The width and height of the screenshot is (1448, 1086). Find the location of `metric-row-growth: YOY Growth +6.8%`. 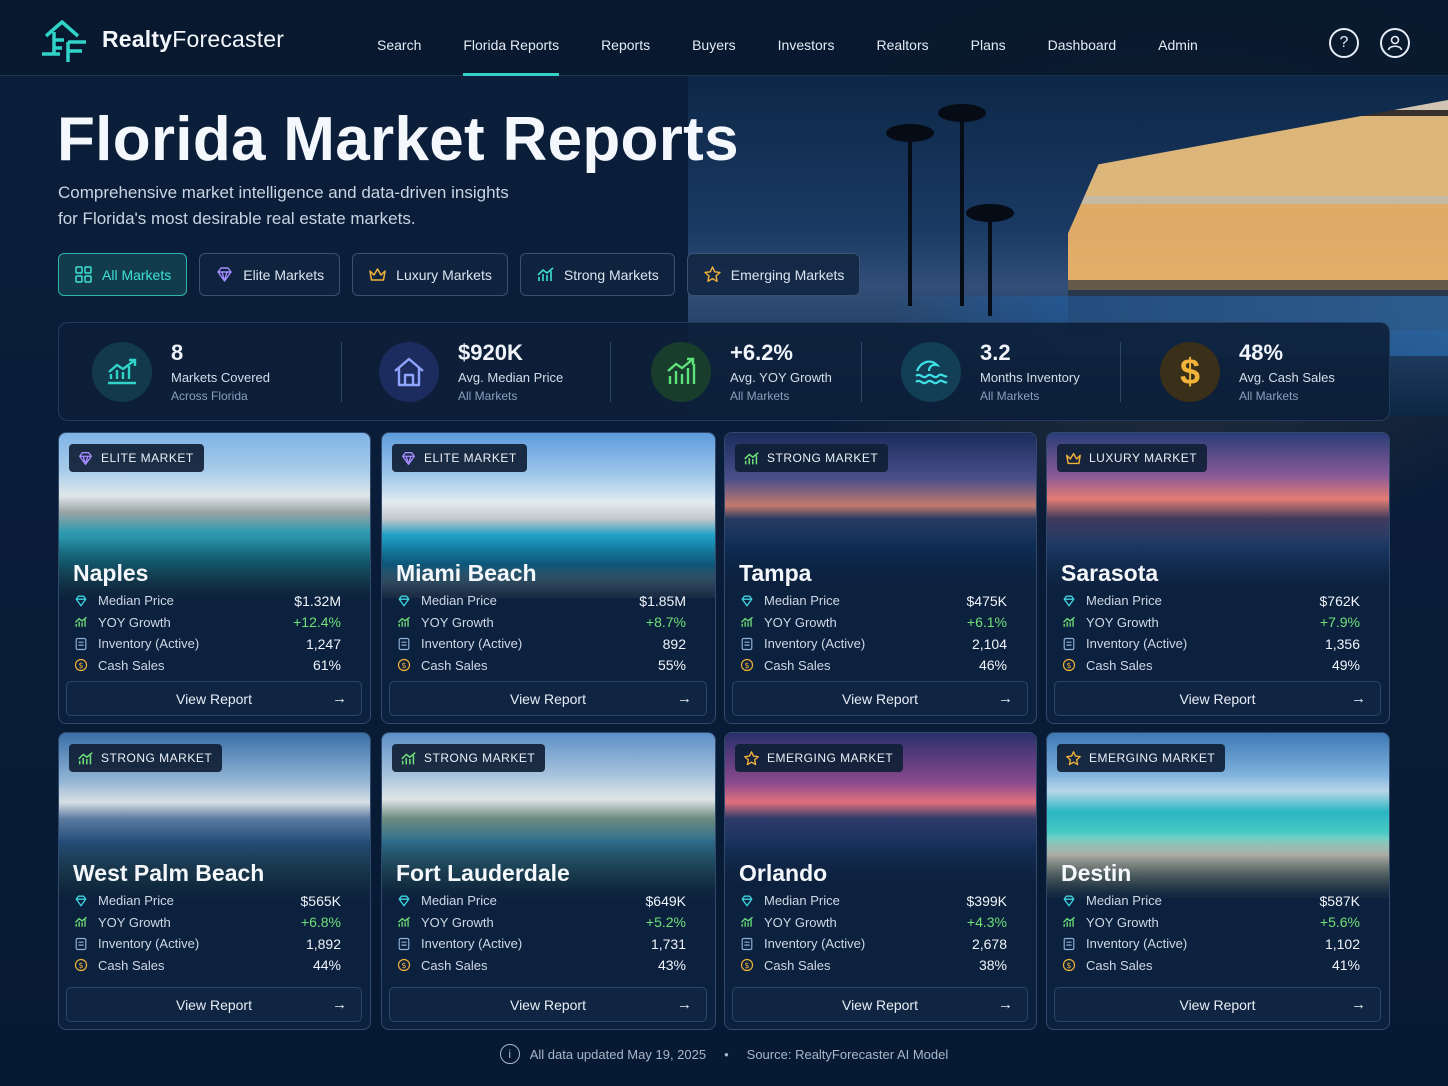

metric-row-growth: YOY Growth +6.8% is located at coordinates (207, 923).